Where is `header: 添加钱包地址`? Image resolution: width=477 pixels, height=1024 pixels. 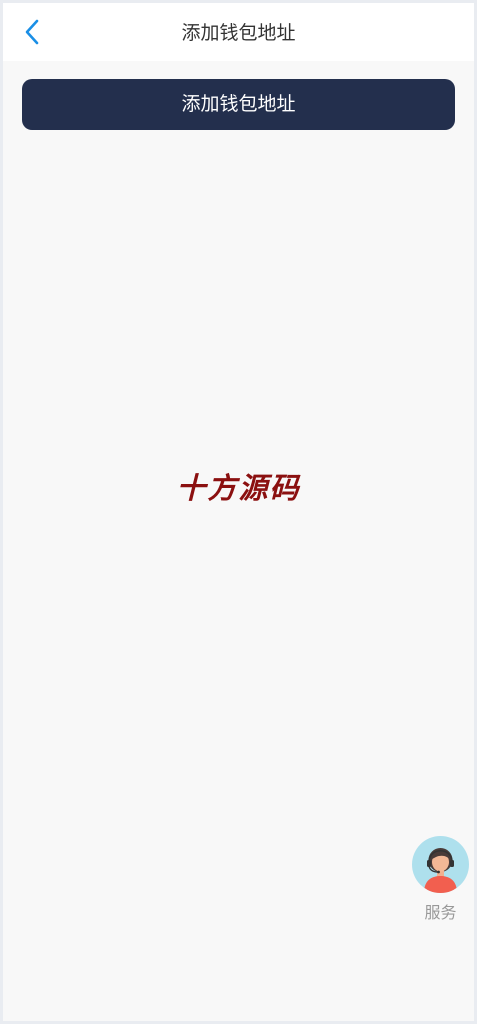 header: 添加钱包地址 is located at coordinates (238, 32).